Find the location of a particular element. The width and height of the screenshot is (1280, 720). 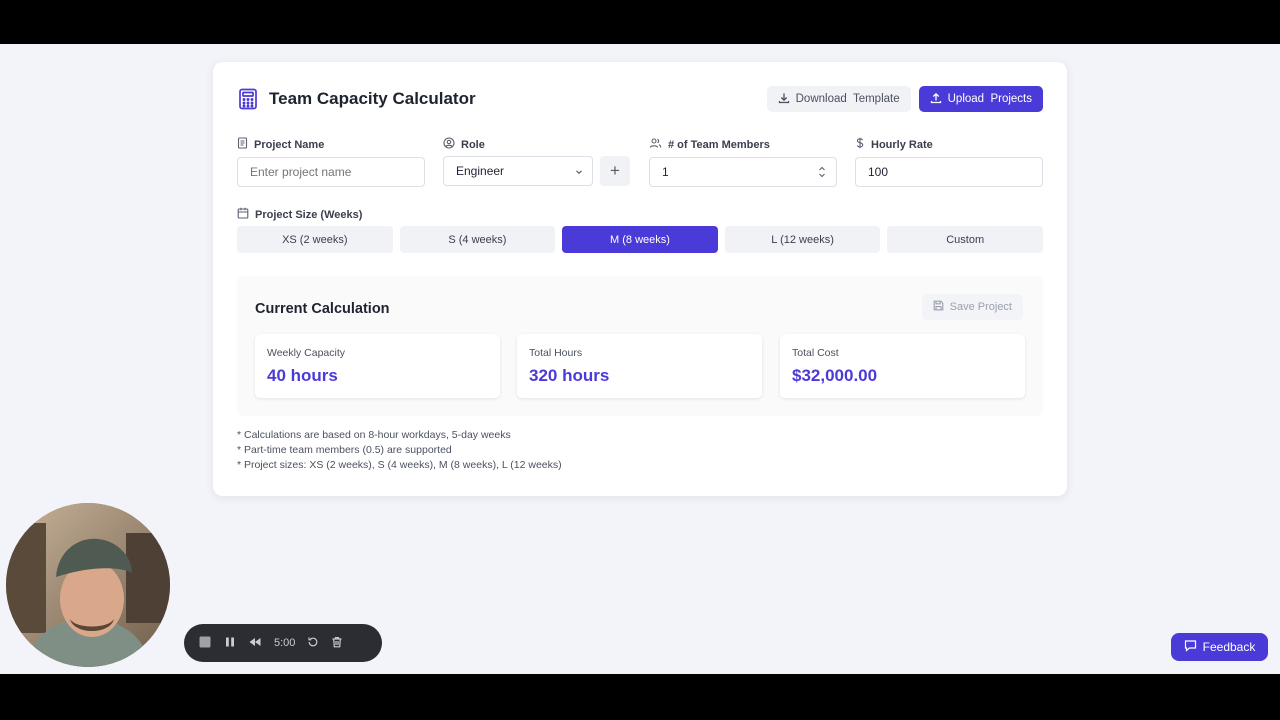

feedback-label: Feedback is located at coordinates (1229, 647).